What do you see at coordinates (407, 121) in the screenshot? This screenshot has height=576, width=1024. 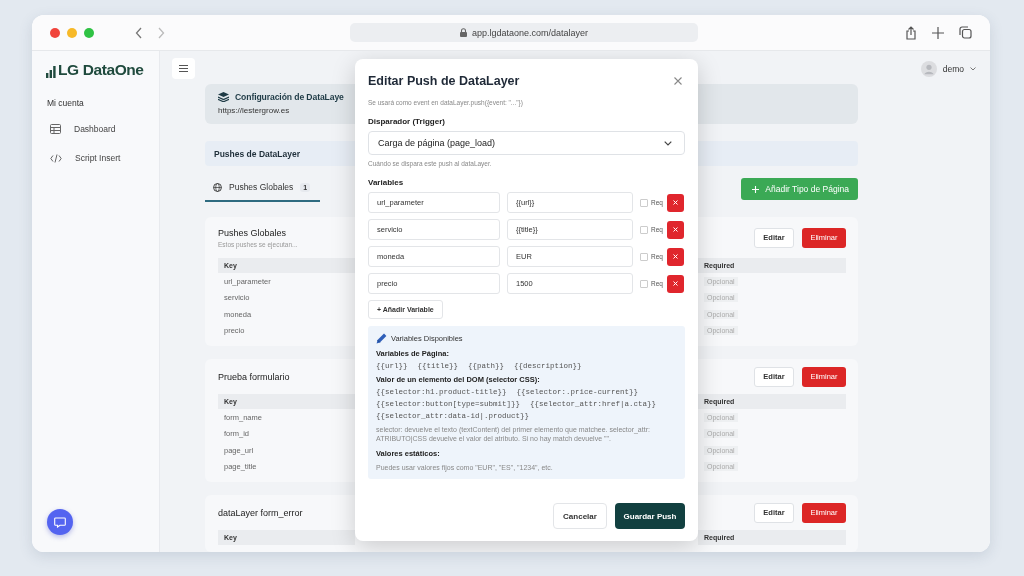 I see `field-label: Disparador (Trigger)` at bounding box center [407, 121].